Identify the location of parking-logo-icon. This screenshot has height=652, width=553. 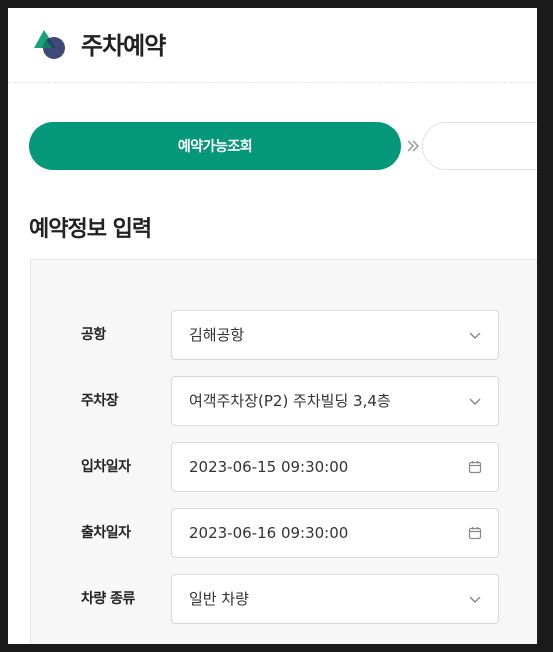
(49, 44).